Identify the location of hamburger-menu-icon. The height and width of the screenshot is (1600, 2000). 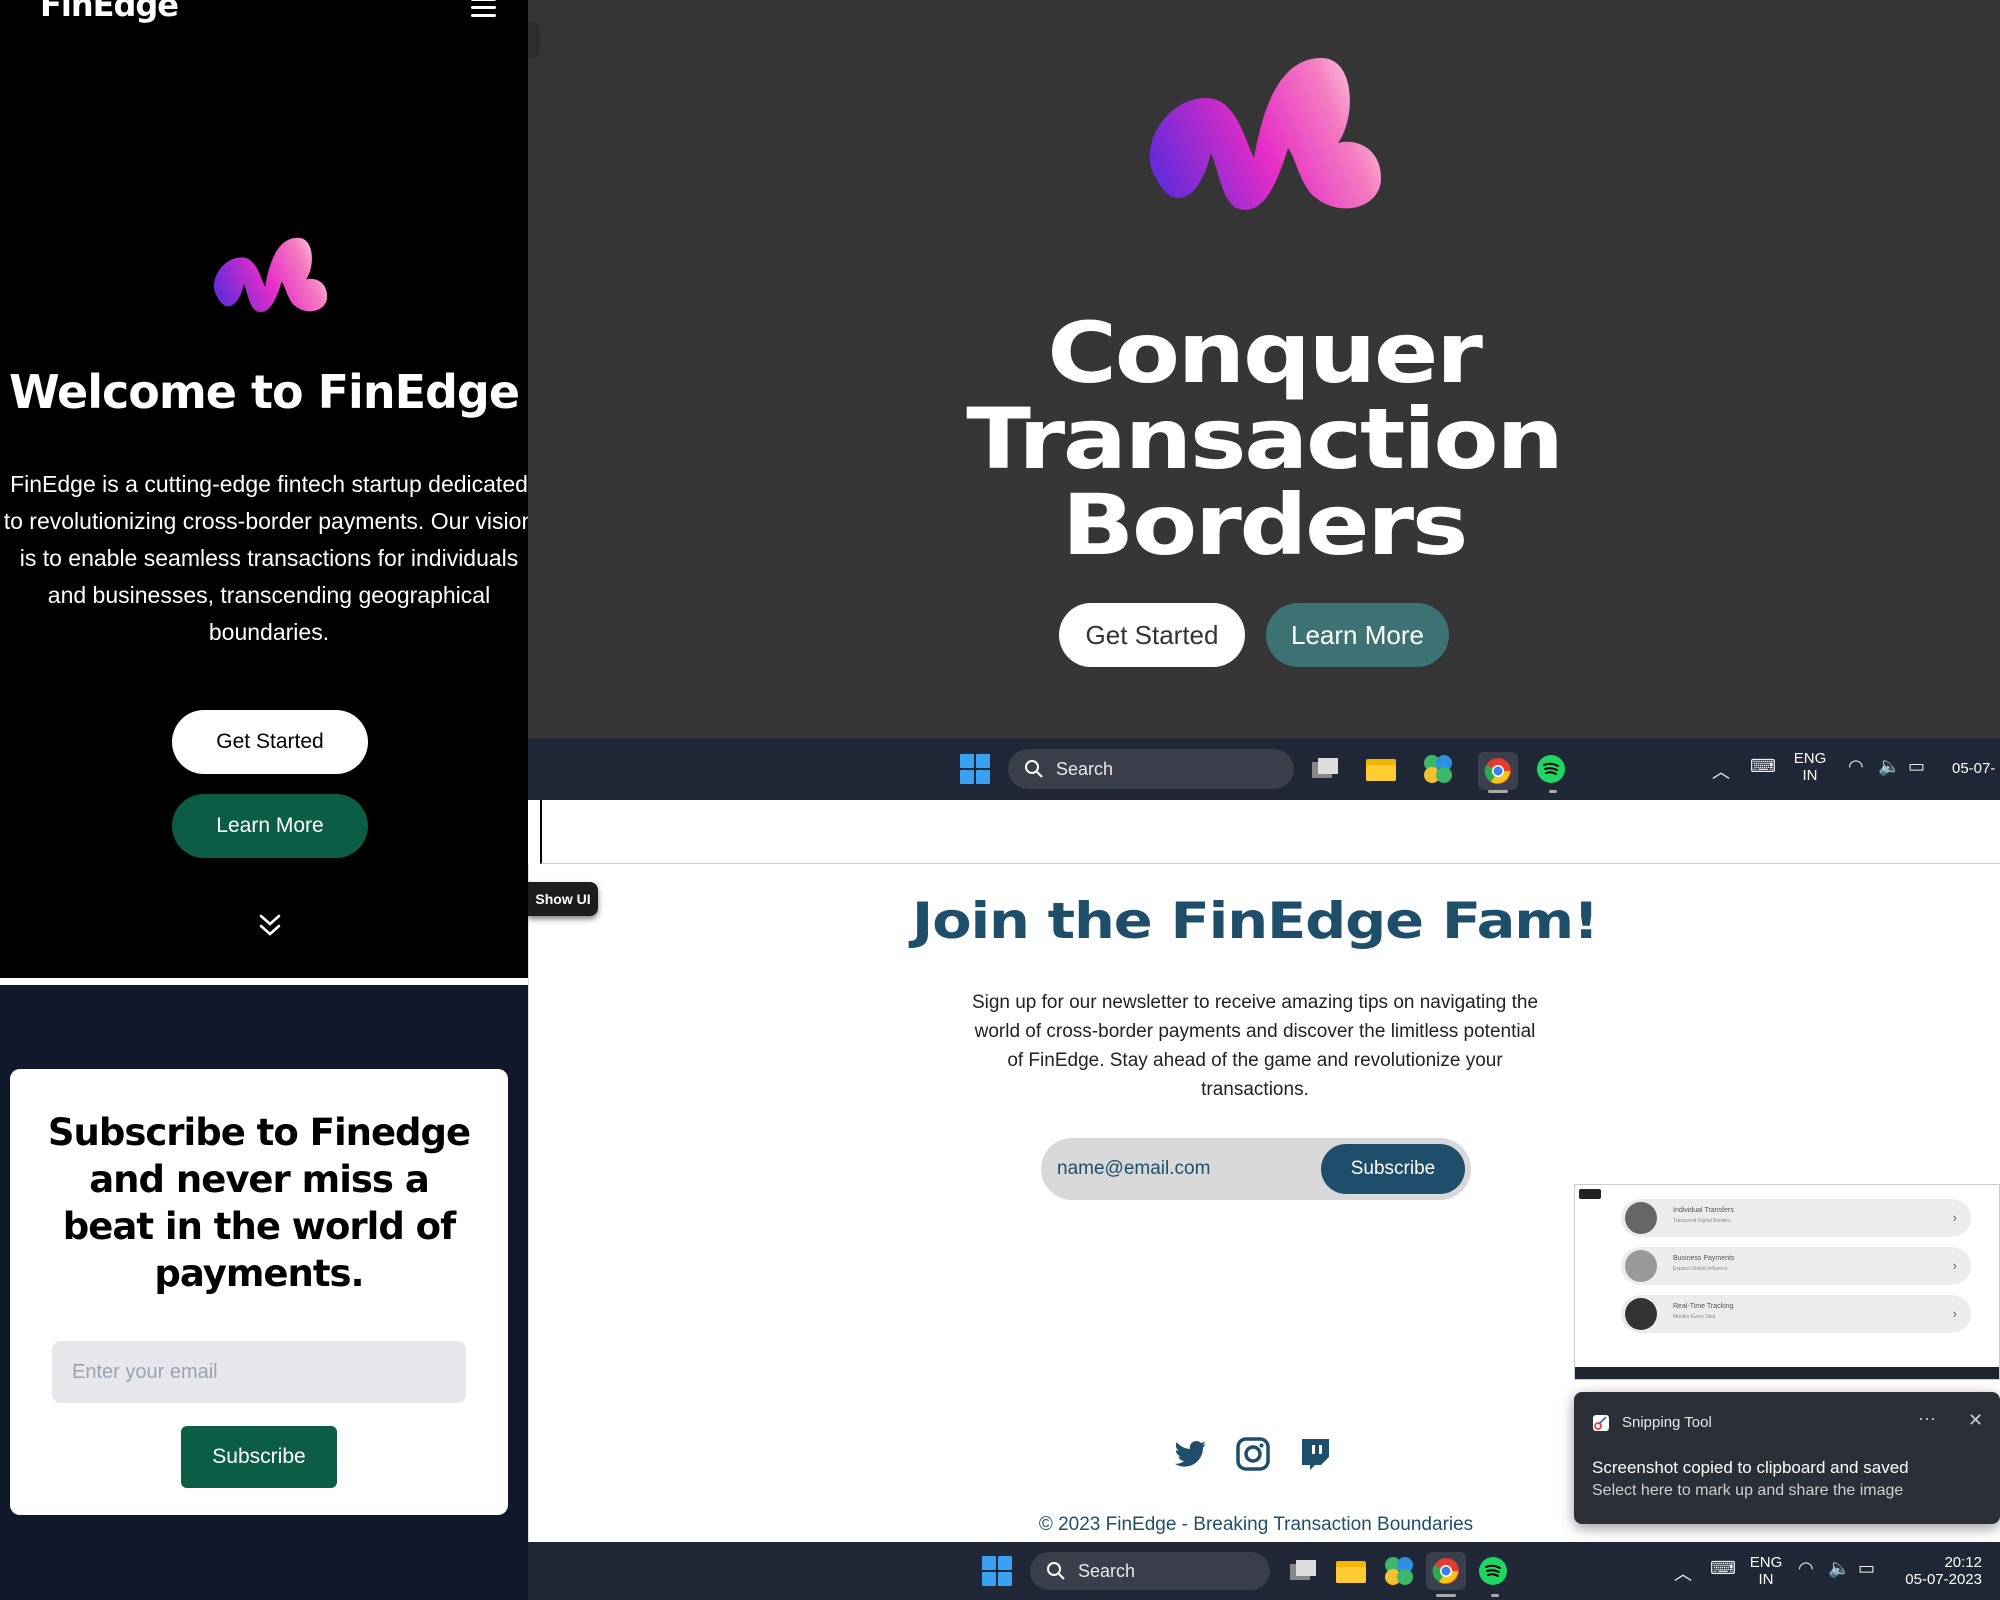
(483, 8).